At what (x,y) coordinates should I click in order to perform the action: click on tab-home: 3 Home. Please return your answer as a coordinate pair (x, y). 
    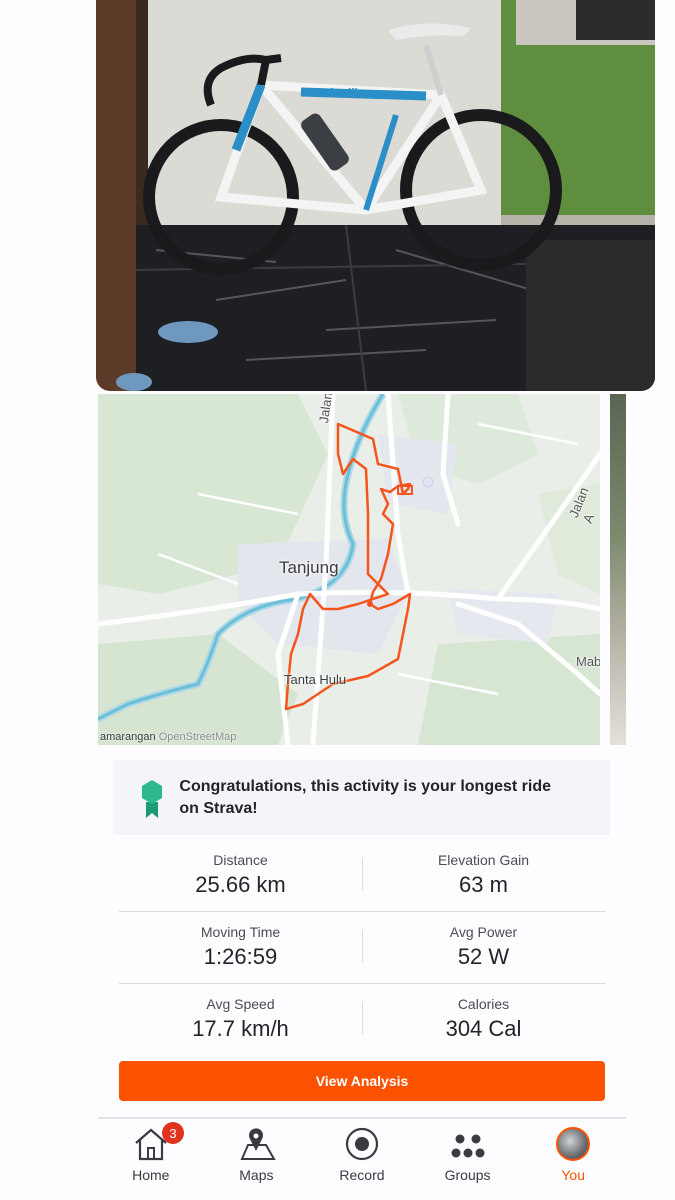
    Looking at the image, I should click on (151, 1154).